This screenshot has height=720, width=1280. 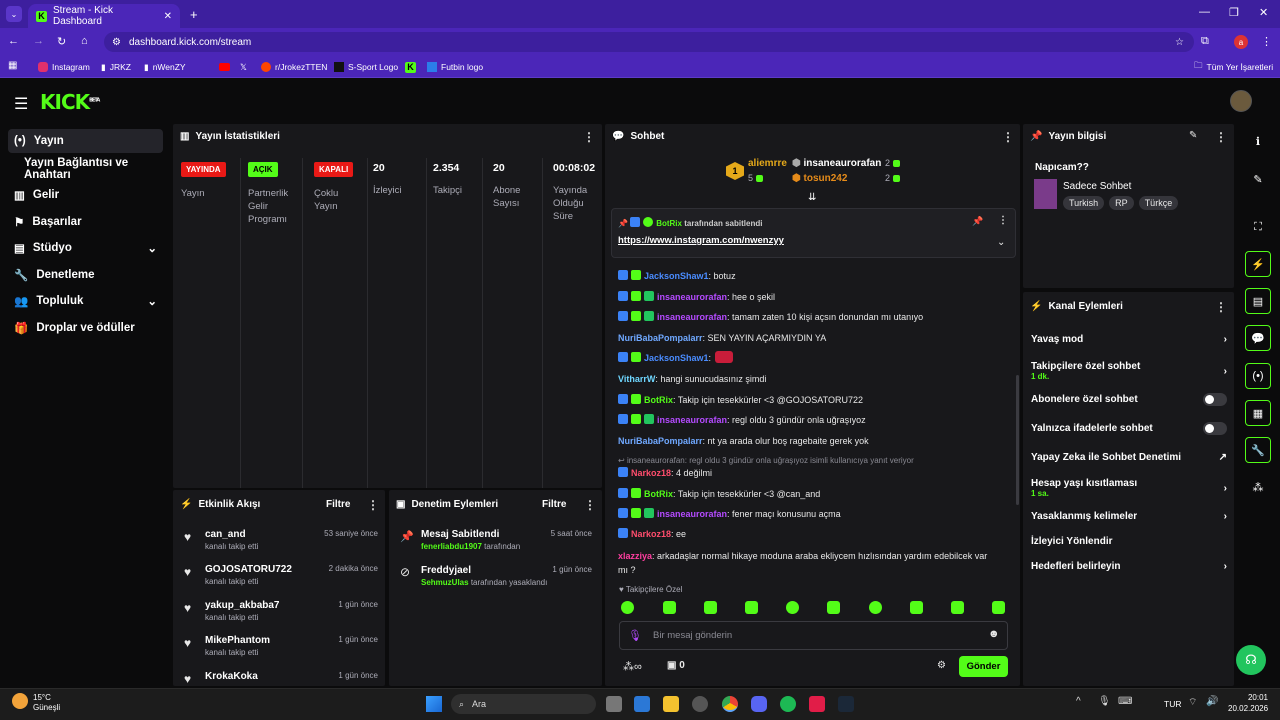 I want to click on subs-only-toggle, so click(x=1215, y=399).